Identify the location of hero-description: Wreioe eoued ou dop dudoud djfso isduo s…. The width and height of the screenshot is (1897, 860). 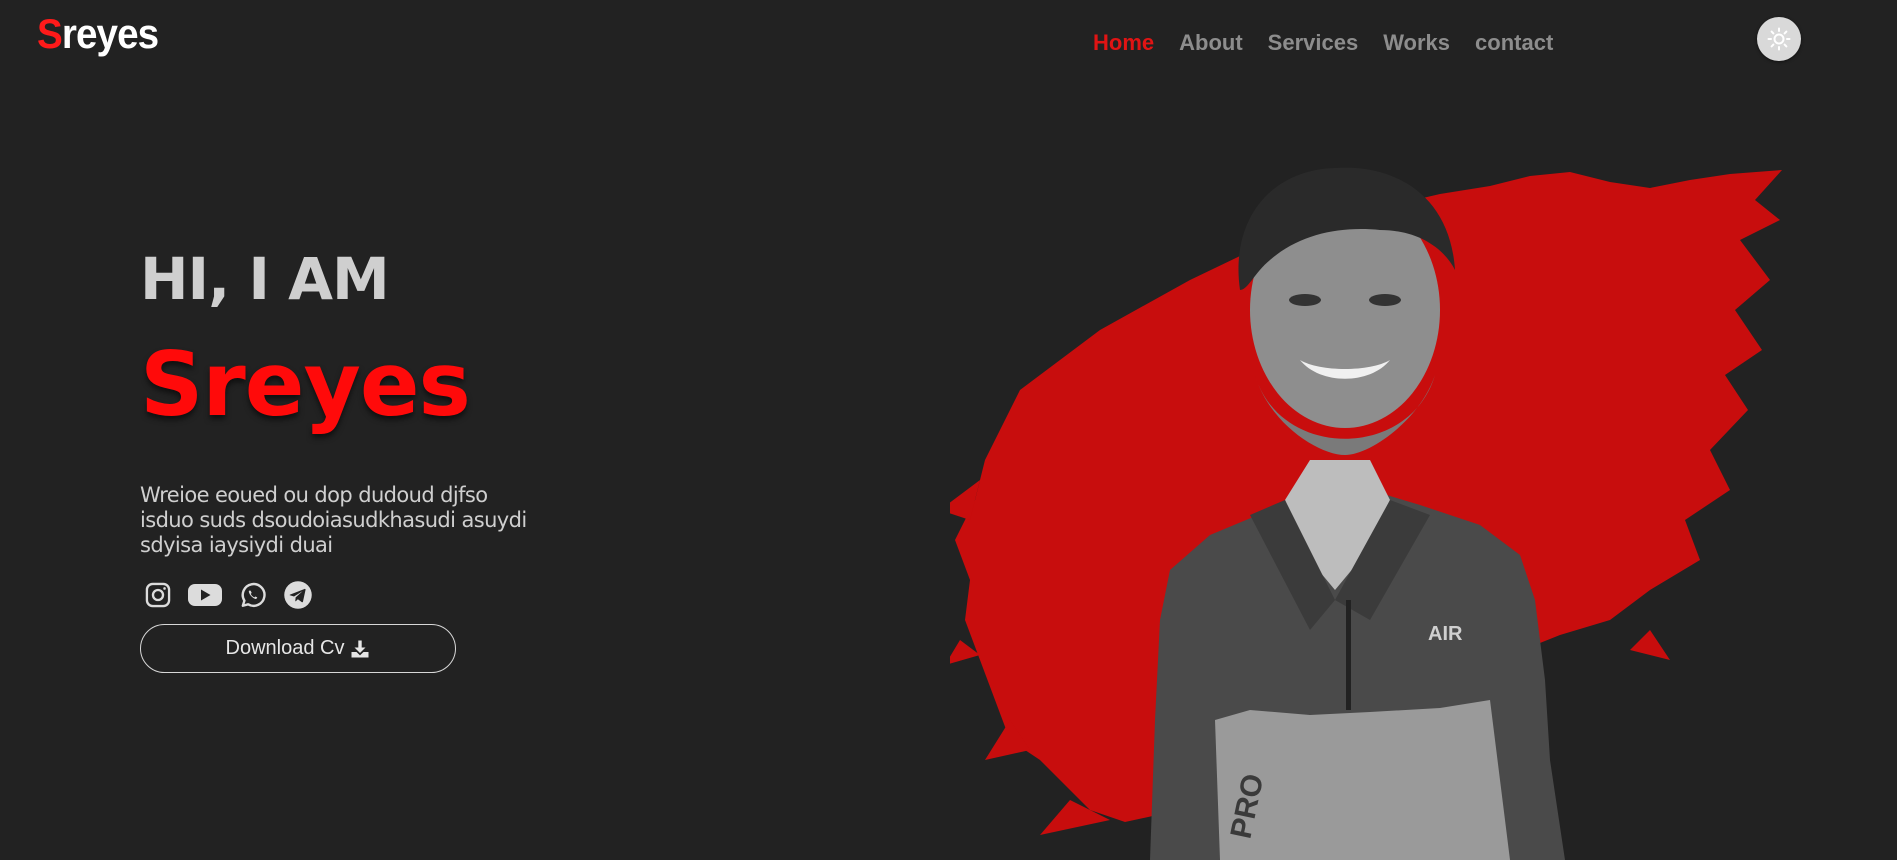
(333, 520).